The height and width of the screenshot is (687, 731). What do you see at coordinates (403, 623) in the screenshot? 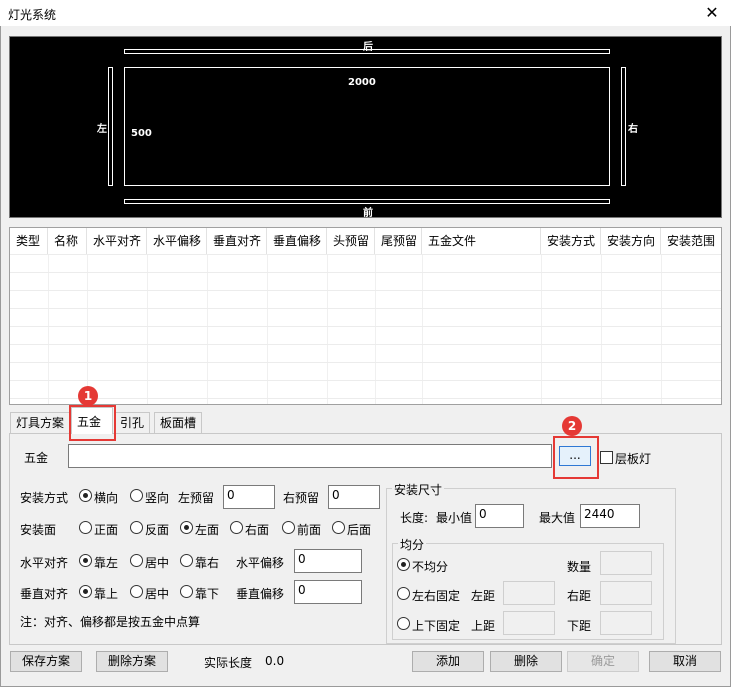
I see `tb-fixed-radio` at bounding box center [403, 623].